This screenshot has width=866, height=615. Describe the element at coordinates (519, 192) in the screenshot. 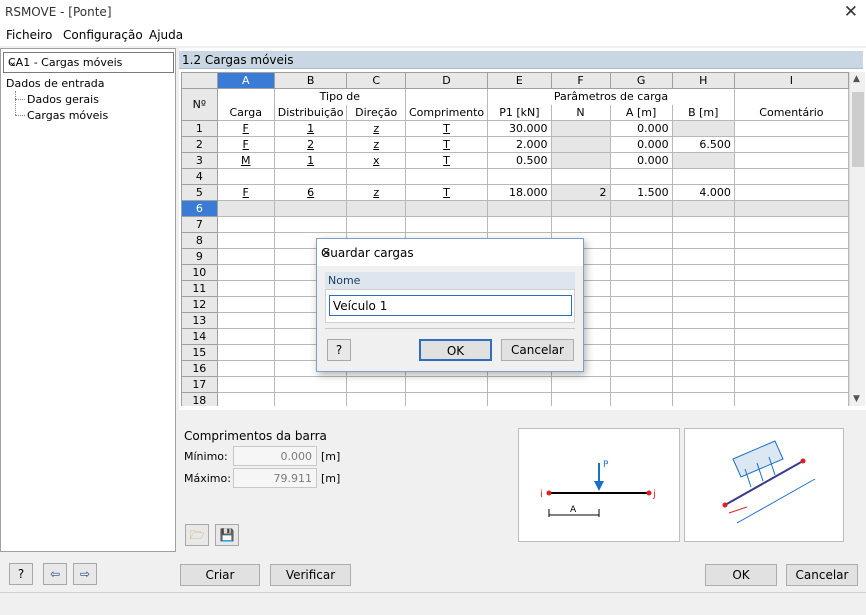

I see `cell-p1: 18.000` at that location.